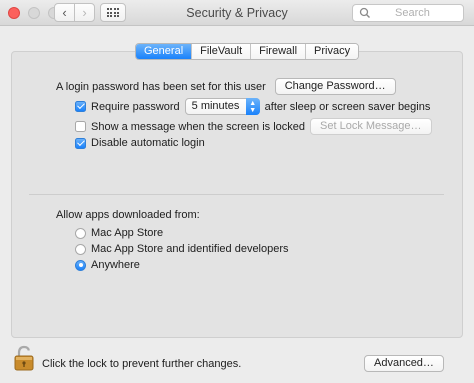 The width and height of the screenshot is (474, 383). What do you see at coordinates (135, 106) in the screenshot?
I see `require-password-label: Require password` at bounding box center [135, 106].